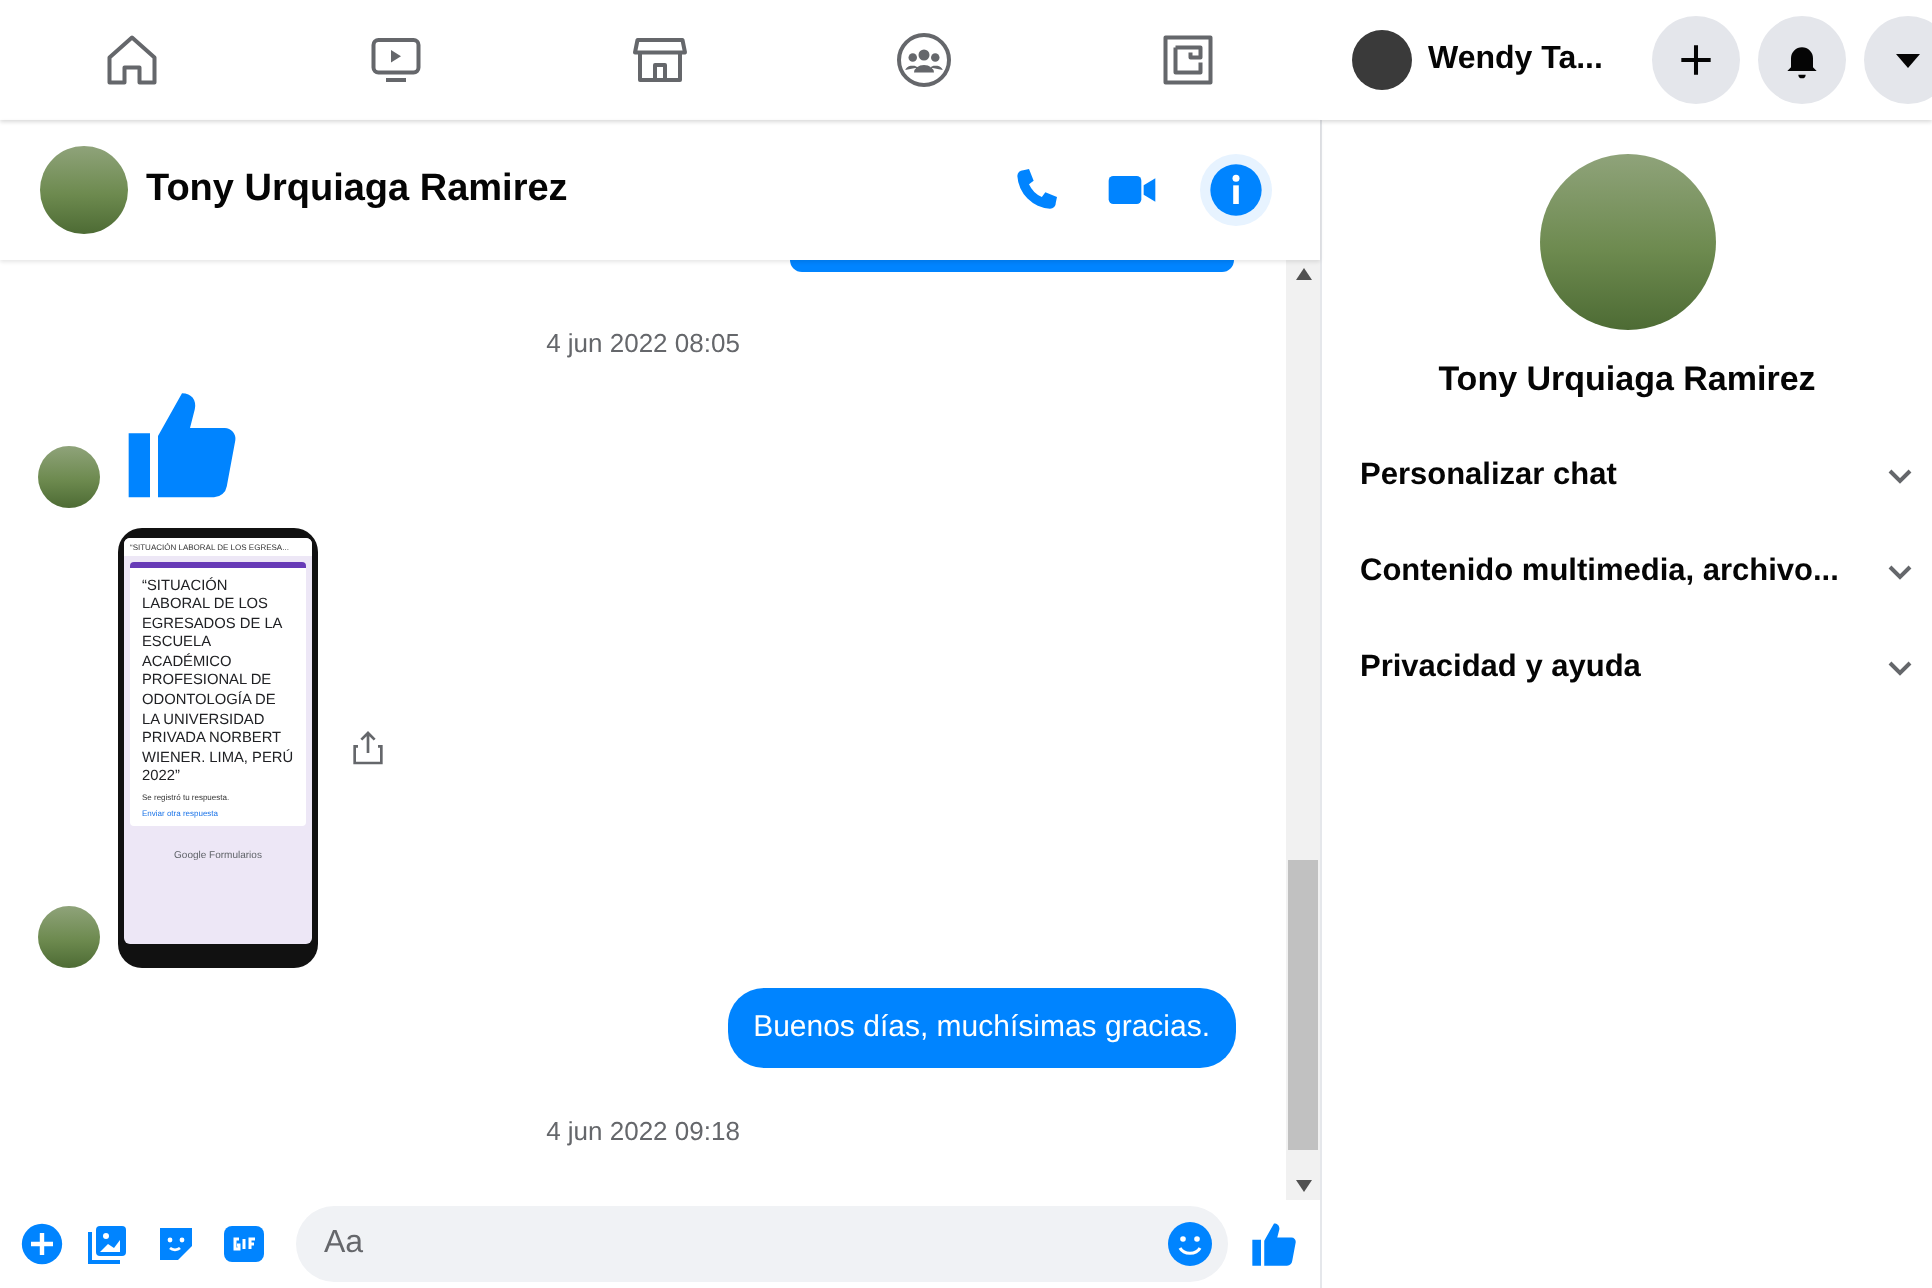 This screenshot has width=1932, height=1288. I want to click on square-g-icon, so click(1188, 60).